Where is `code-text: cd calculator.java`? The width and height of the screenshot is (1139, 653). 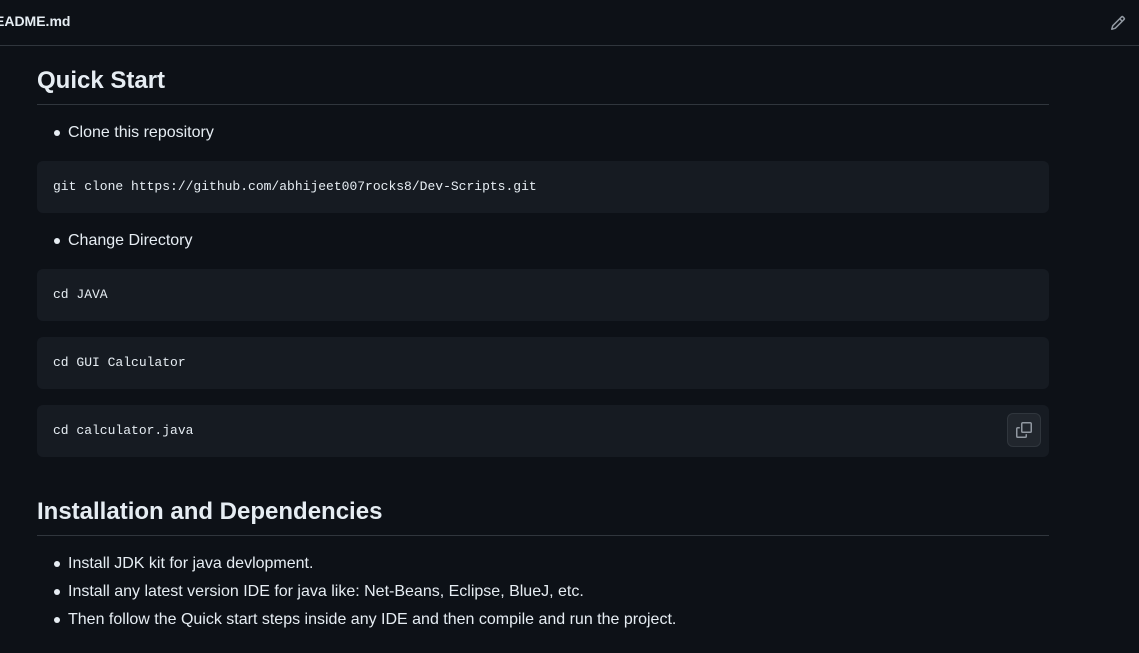
code-text: cd calculator.java is located at coordinates (123, 430).